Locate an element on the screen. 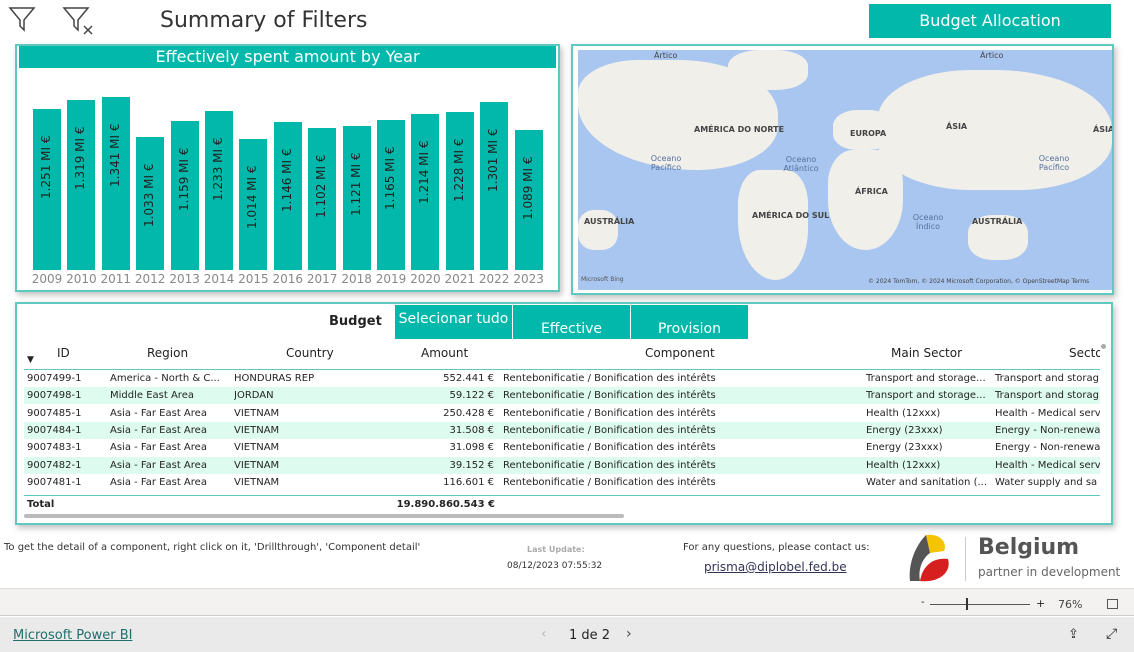 The width and height of the screenshot is (1134, 652). filter-icon is located at coordinates (22, 18).